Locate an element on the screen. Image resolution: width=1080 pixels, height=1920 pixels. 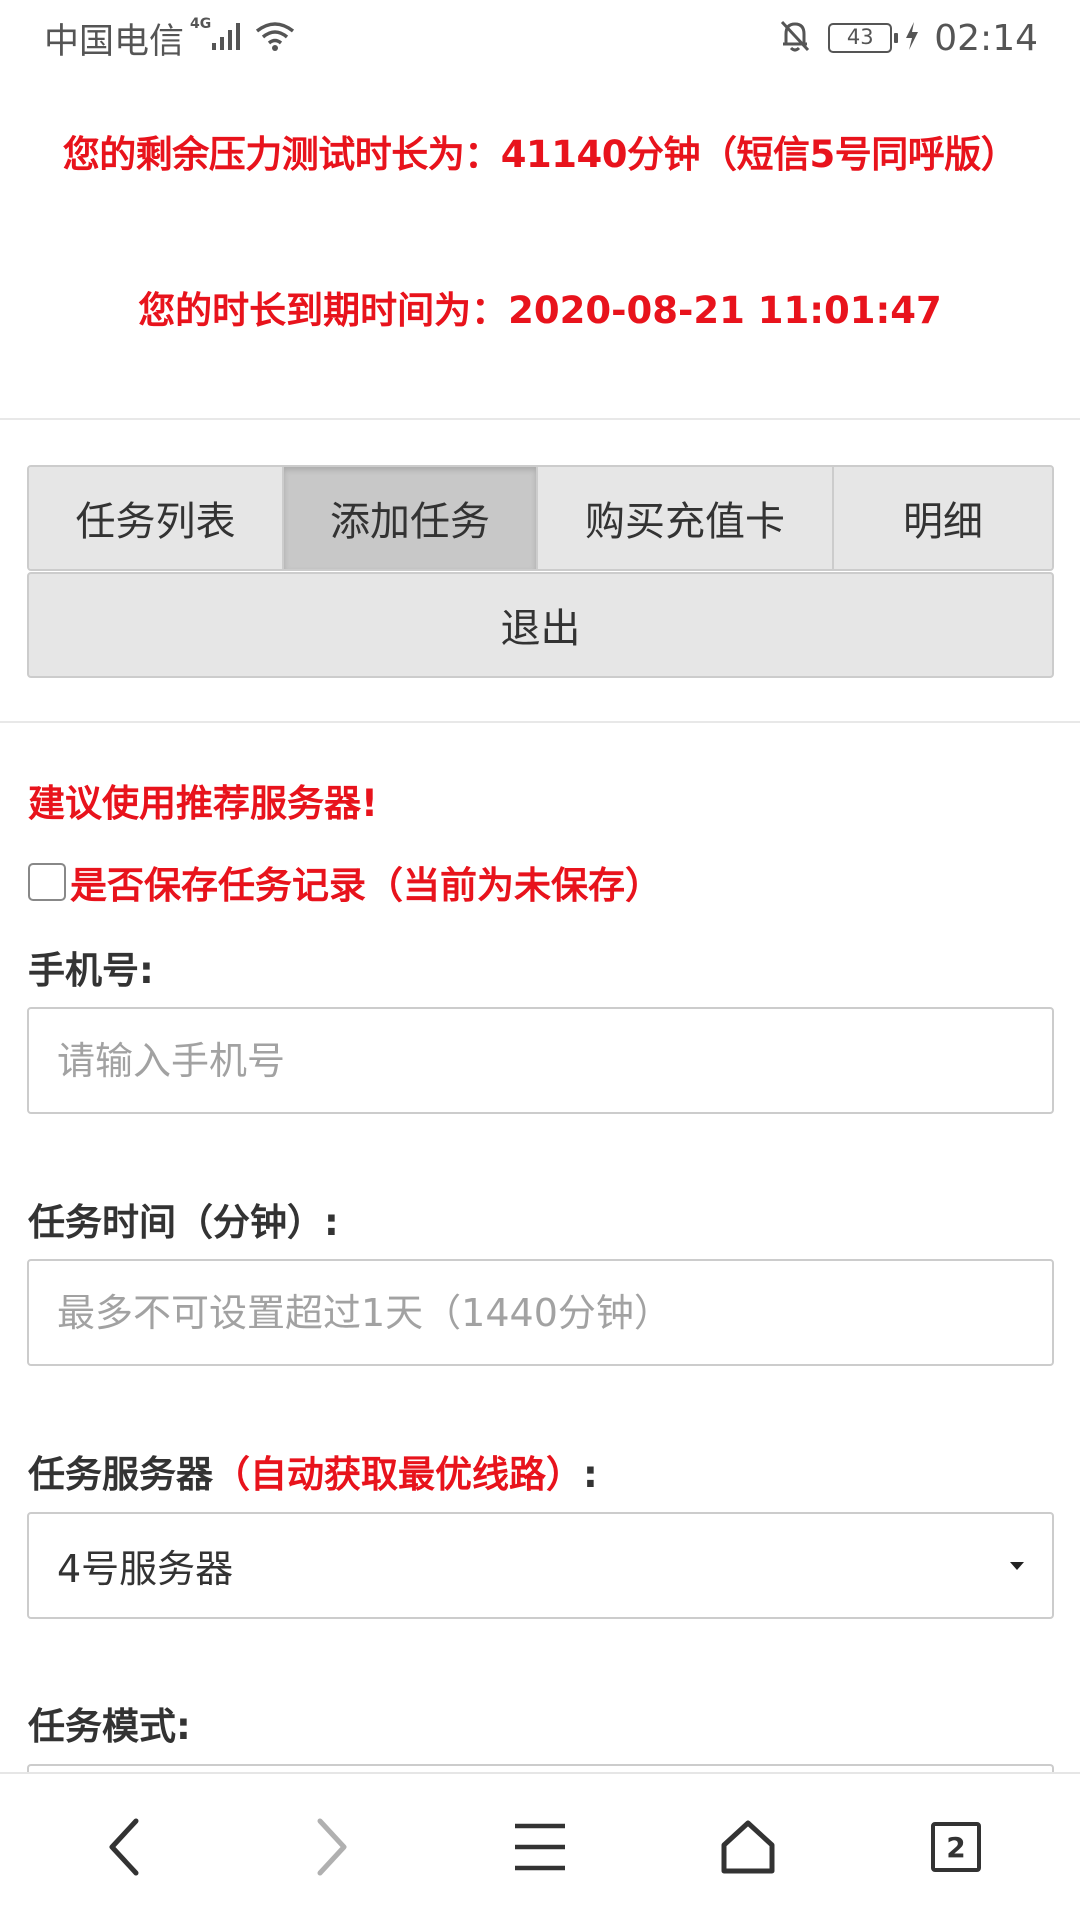
tabs-icon: 2 is located at coordinates (956, 1847).